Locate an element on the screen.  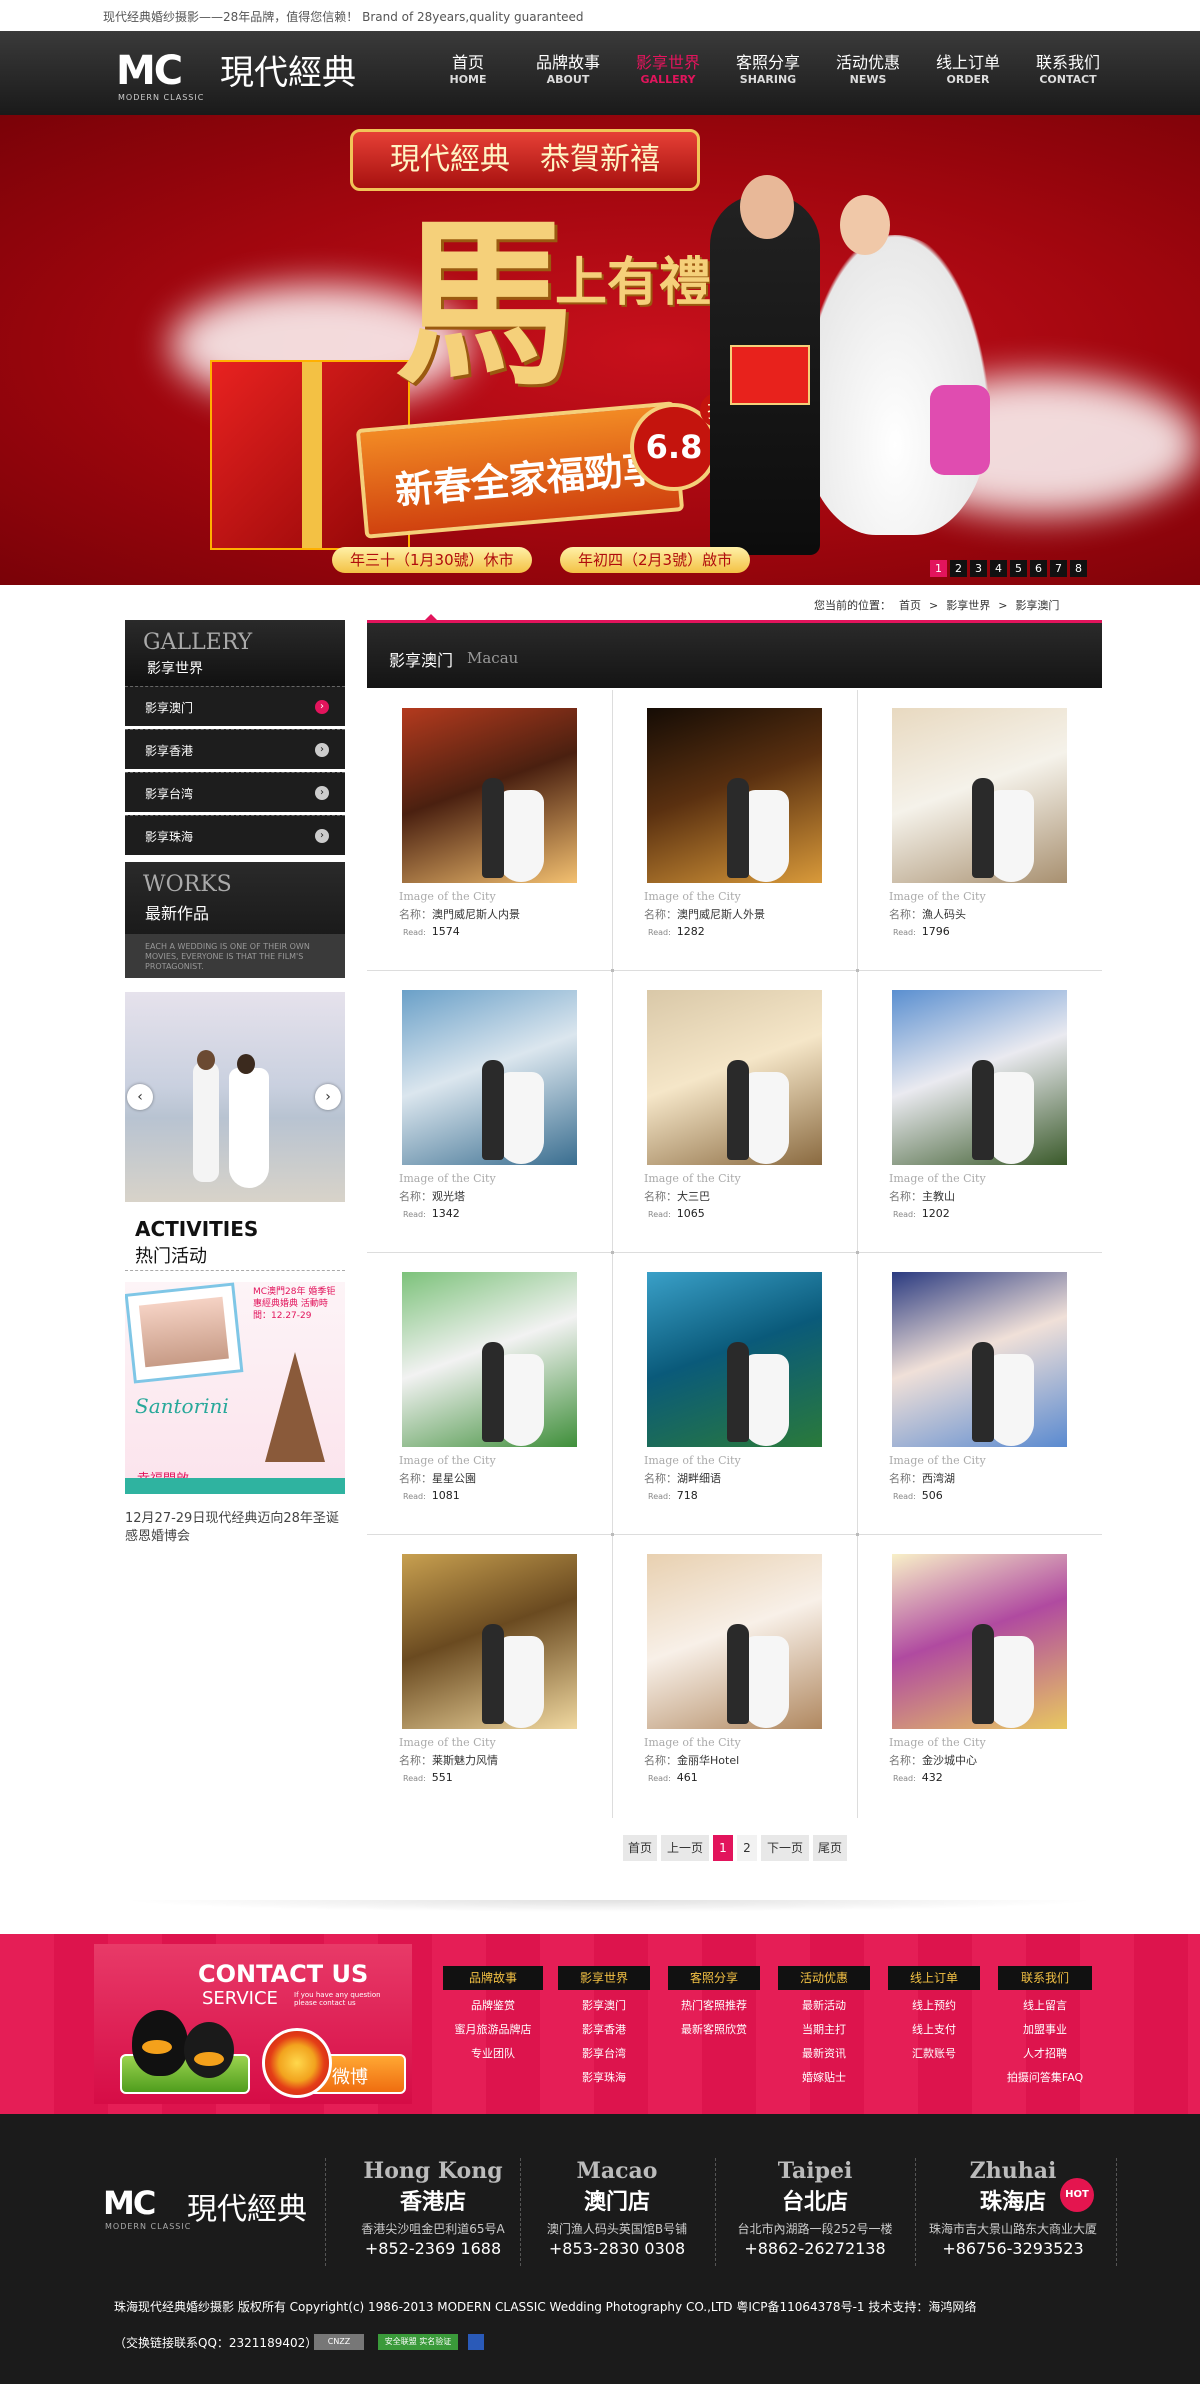
gallery-card: Image of the City 名称：西湾湖 Read: 506 is located at coordinates (979, 1395).